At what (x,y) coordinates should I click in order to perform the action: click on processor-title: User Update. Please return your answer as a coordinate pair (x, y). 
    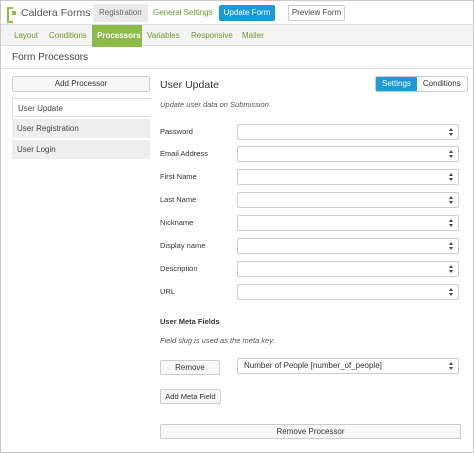
    Looking at the image, I should click on (189, 85).